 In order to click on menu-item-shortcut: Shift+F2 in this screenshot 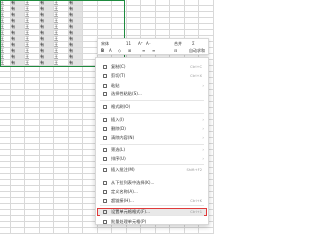, I will do `click(194, 170)`.